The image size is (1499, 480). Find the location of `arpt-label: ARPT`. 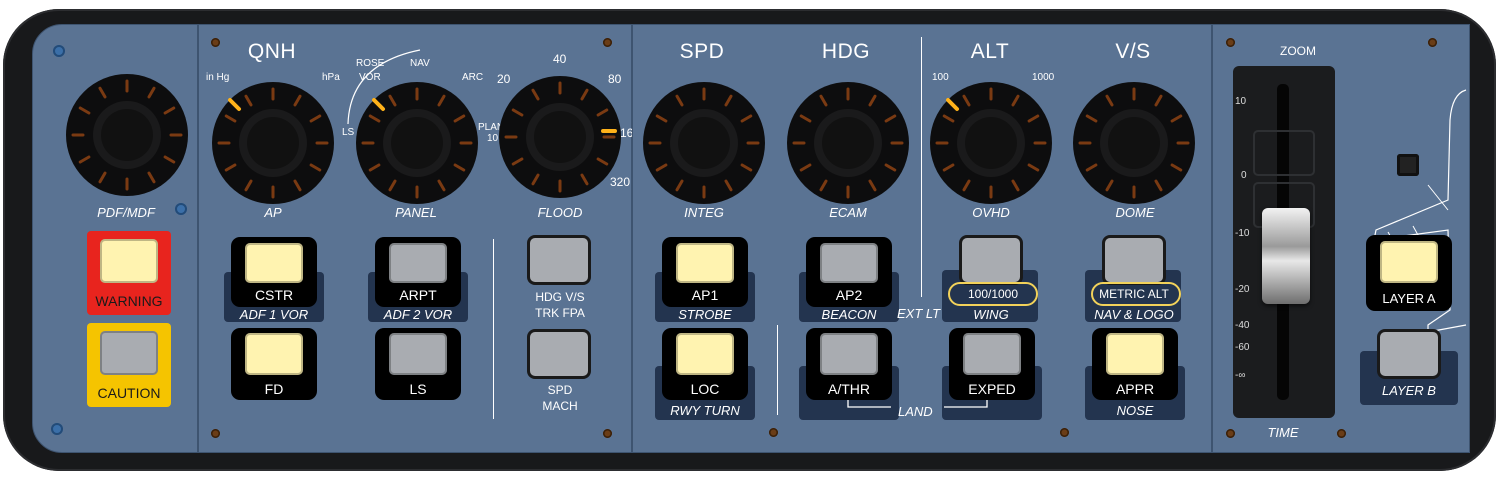

arpt-label: ARPT is located at coordinates (418, 295).